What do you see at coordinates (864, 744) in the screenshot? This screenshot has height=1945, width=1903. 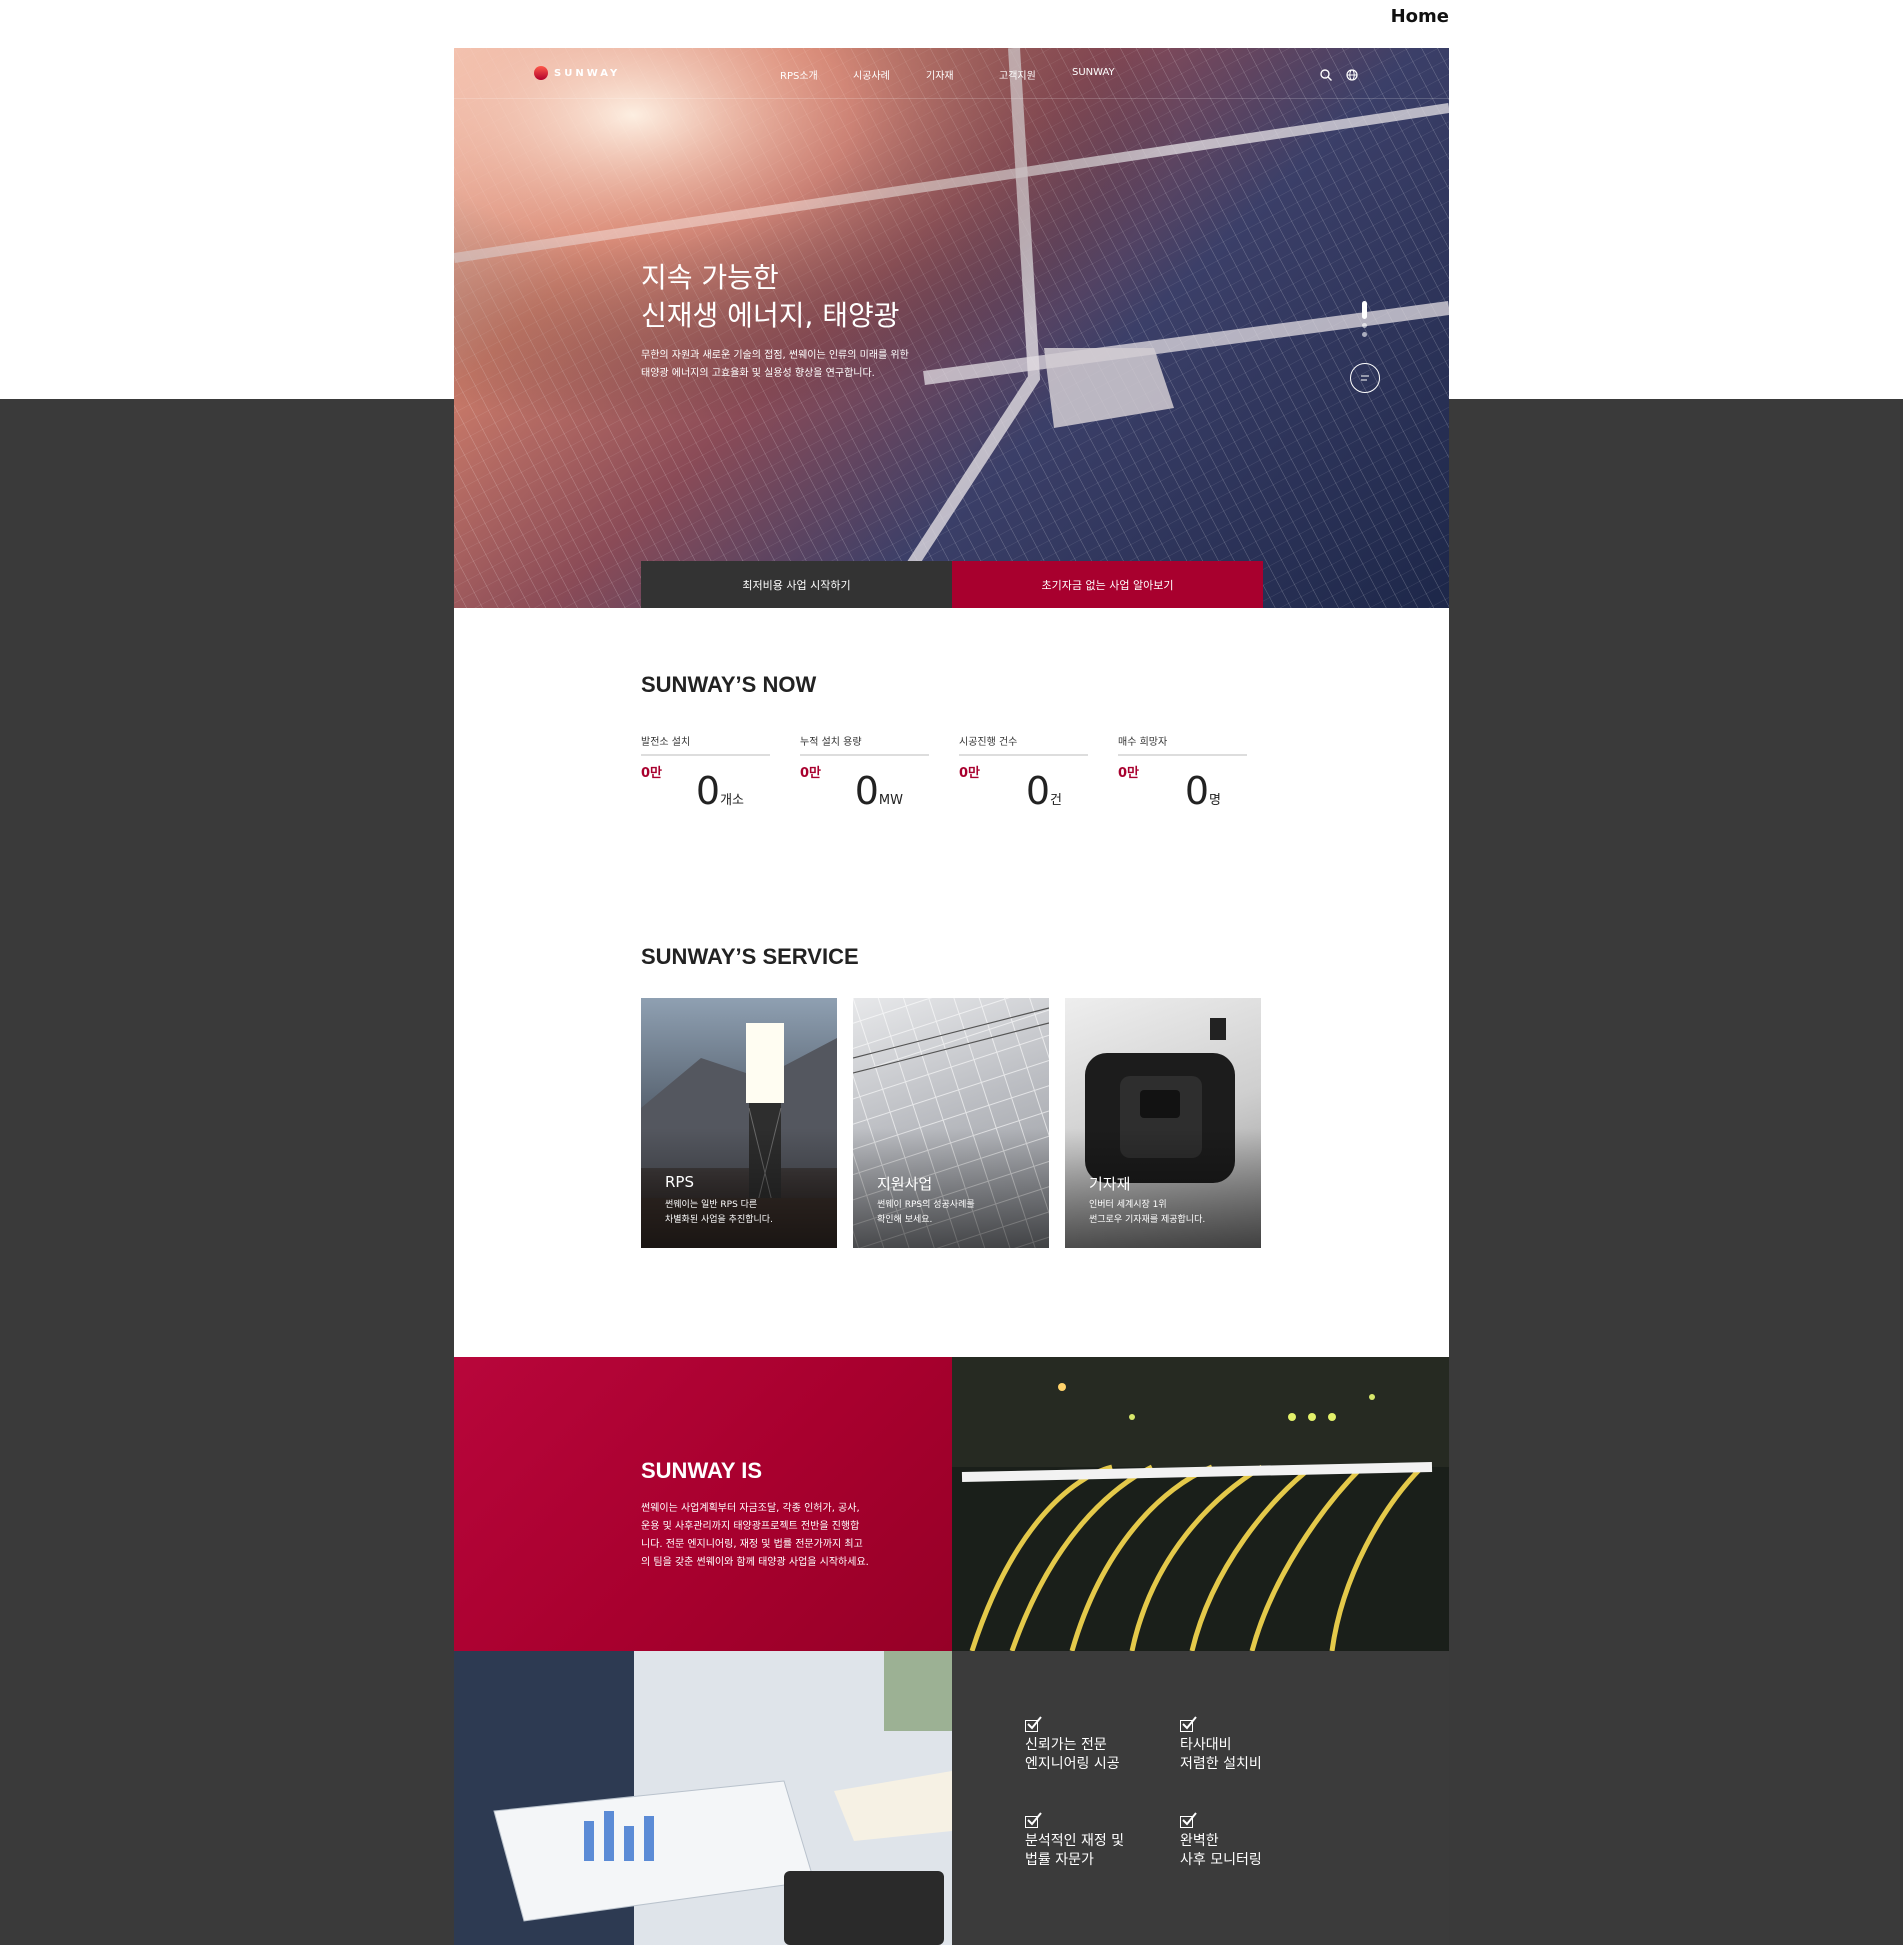 I see `stat-label: 누적 설치 용량` at bounding box center [864, 744].